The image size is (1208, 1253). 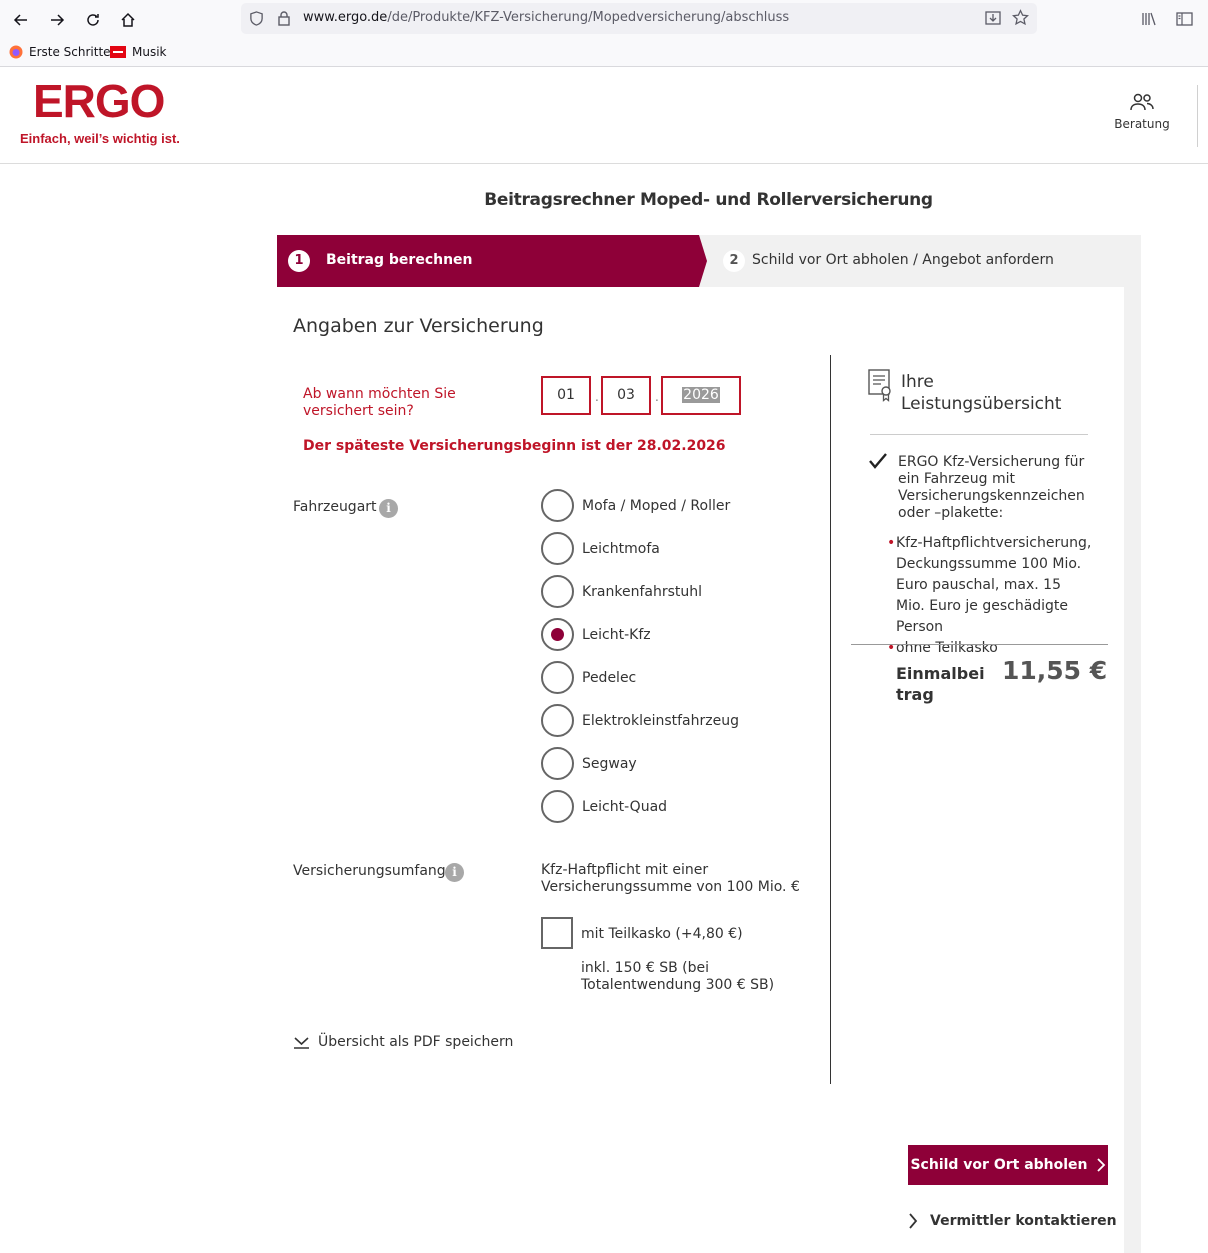 What do you see at coordinates (492, 261) in the screenshot?
I see `step-1: 1 Beitrag berechnen` at bounding box center [492, 261].